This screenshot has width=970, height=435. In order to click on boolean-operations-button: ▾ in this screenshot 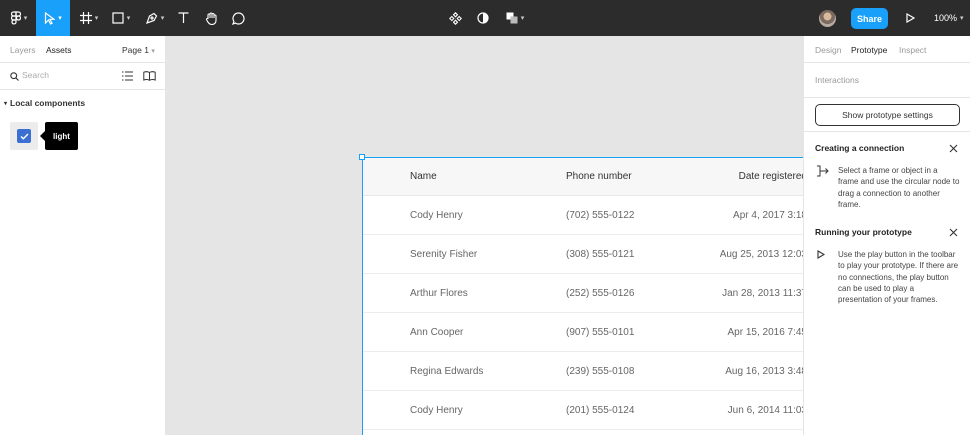, I will do `click(515, 18)`.